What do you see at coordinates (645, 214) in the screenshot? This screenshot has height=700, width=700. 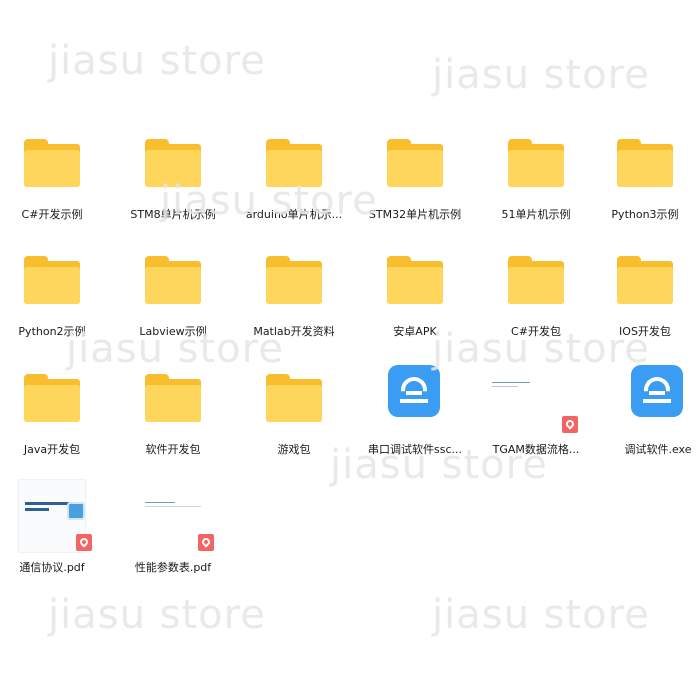 I see `item-label: Python3示例` at bounding box center [645, 214].